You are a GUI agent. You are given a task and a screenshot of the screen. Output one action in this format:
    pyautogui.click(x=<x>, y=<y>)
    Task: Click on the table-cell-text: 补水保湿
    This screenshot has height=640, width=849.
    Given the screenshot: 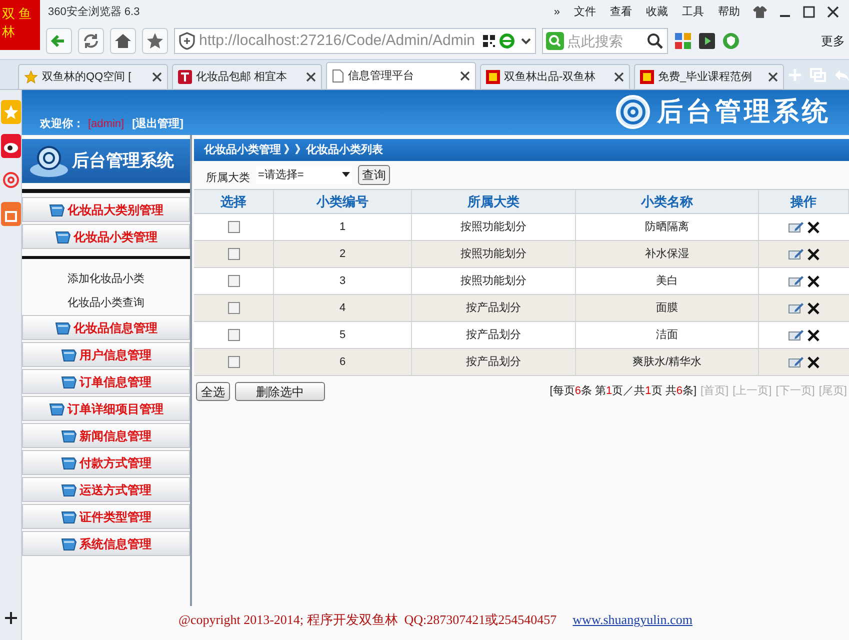 What is the action you would take?
    pyautogui.click(x=667, y=254)
    